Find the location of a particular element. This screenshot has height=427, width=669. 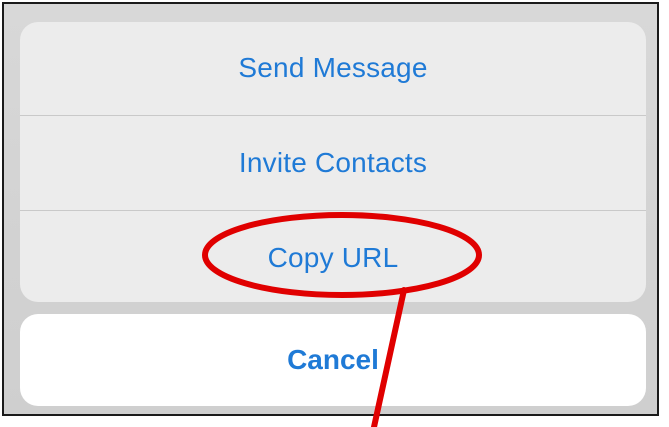

copy-url-label: Copy URL is located at coordinates (333, 257).